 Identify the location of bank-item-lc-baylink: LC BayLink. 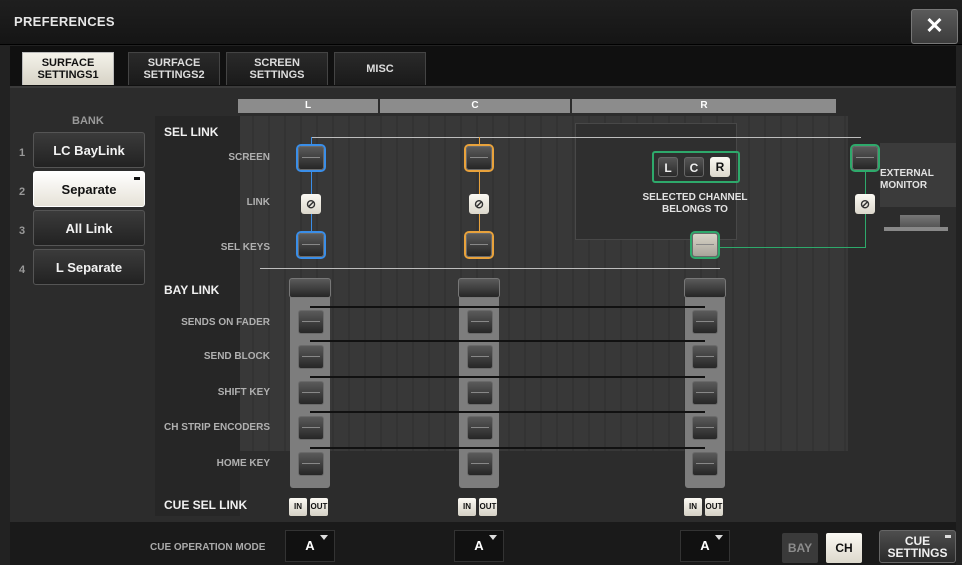
(89, 150).